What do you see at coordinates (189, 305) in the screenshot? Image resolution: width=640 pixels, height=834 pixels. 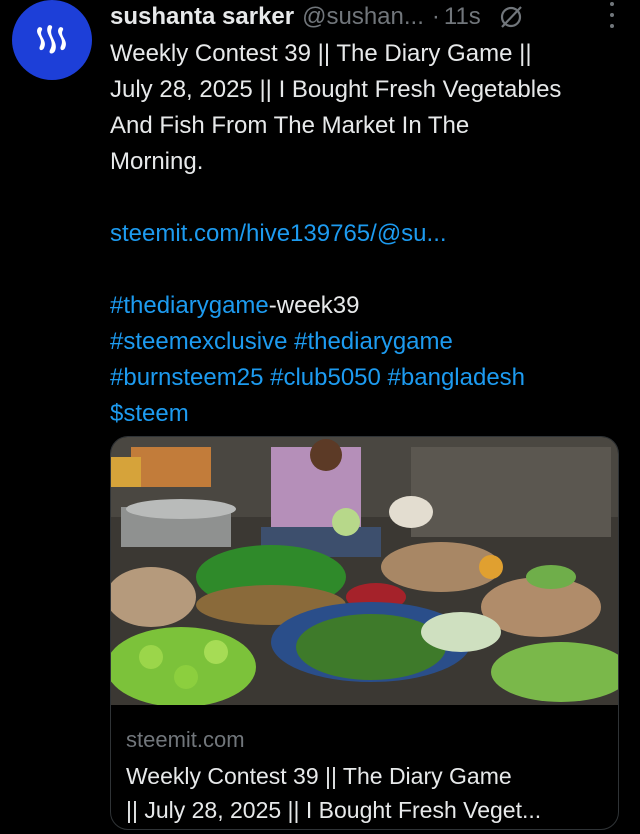 I see `hashtag-thediarygame: #thediarygame` at bounding box center [189, 305].